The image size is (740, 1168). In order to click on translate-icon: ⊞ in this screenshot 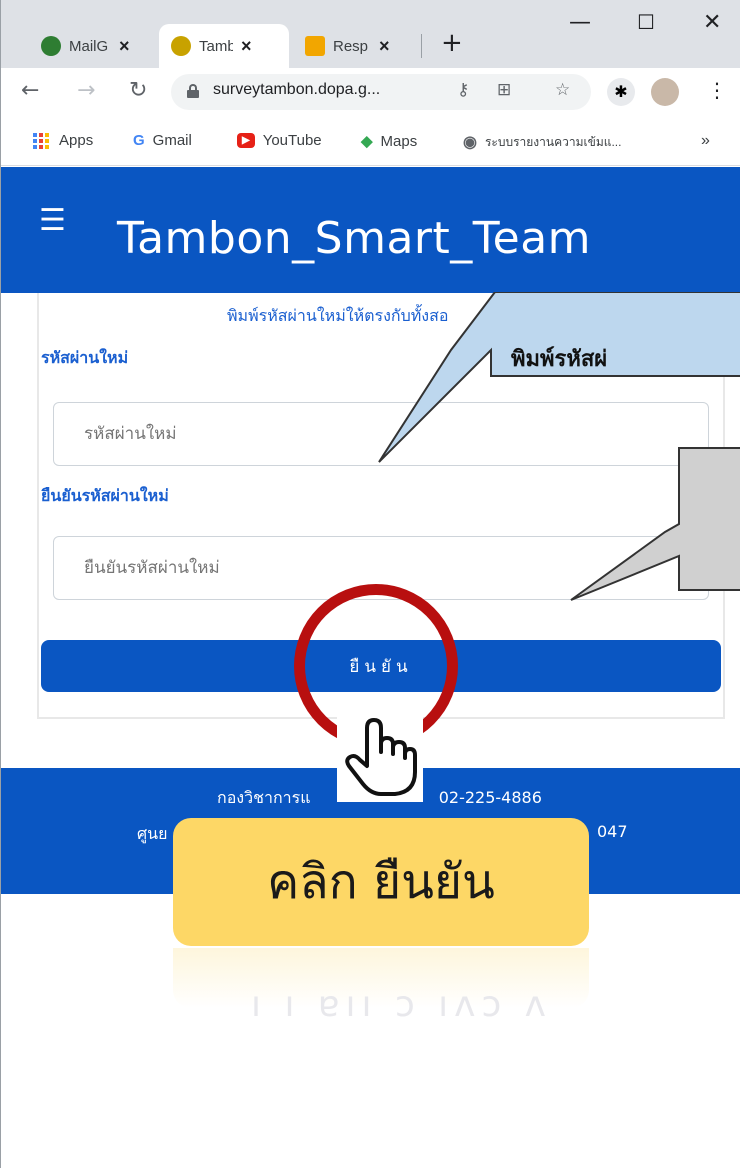, I will do `click(504, 90)`.